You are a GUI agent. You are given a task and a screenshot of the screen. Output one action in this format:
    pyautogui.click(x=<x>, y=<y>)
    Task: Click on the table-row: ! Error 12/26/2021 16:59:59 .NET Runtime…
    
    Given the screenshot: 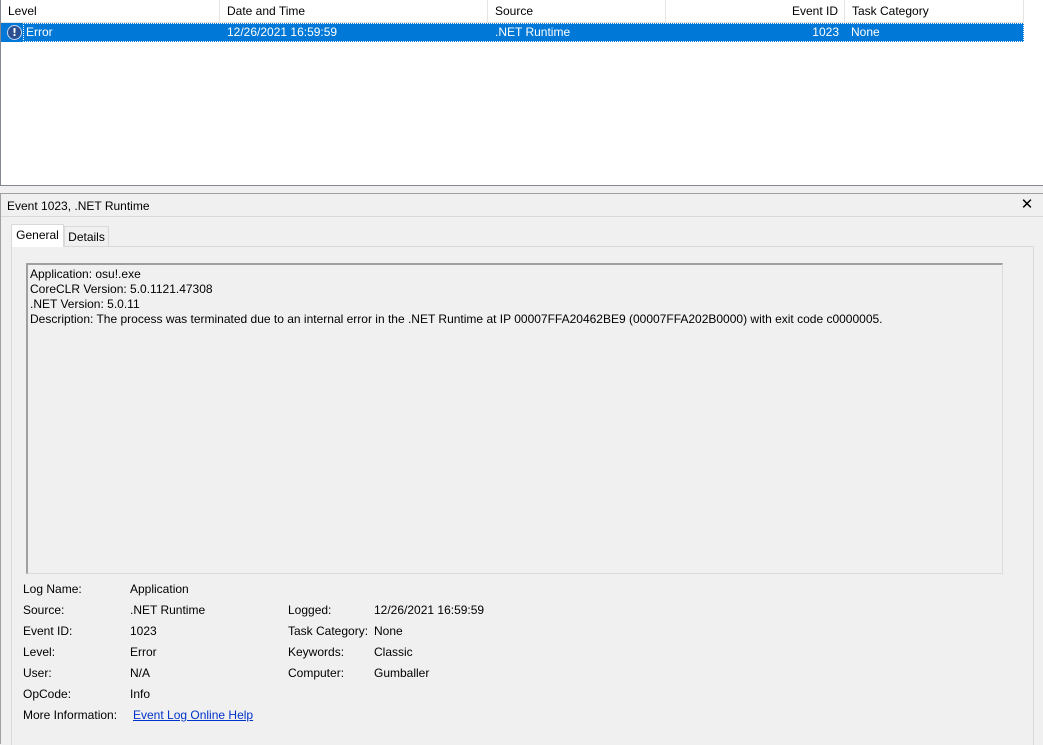 What is the action you would take?
    pyautogui.click(x=512, y=32)
    